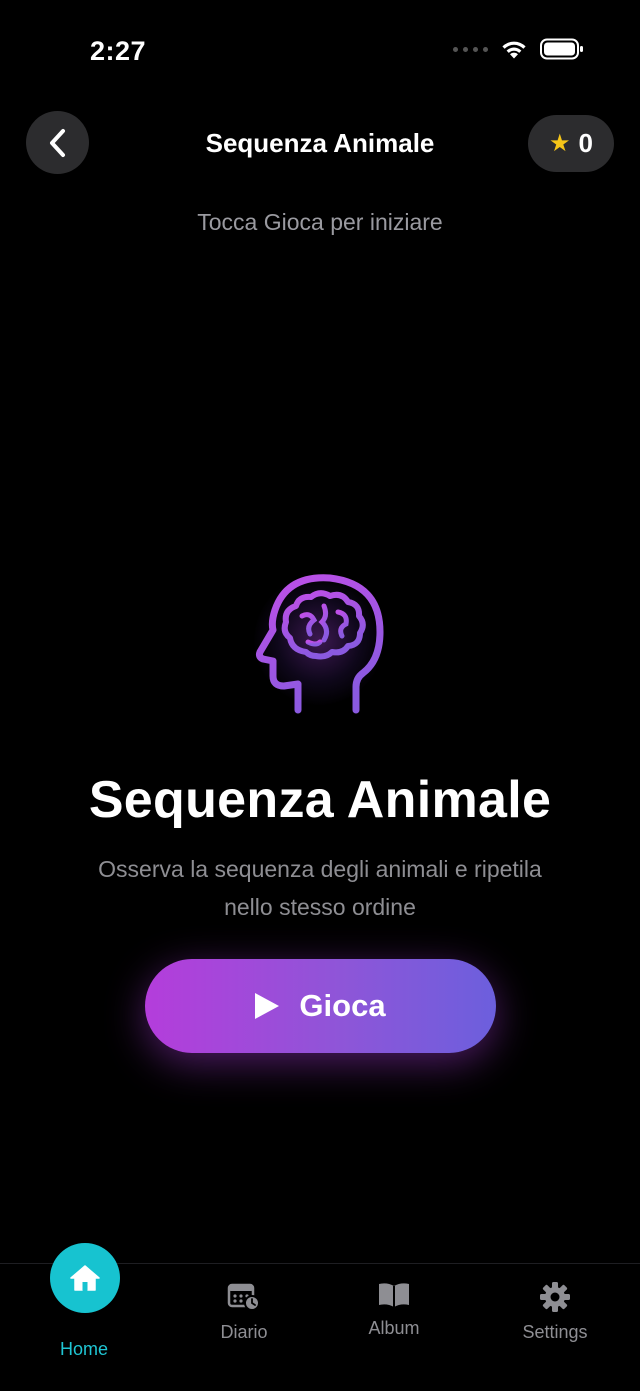  Describe the element at coordinates (244, 1312) in the screenshot. I see `tab-diario: Diario` at that location.